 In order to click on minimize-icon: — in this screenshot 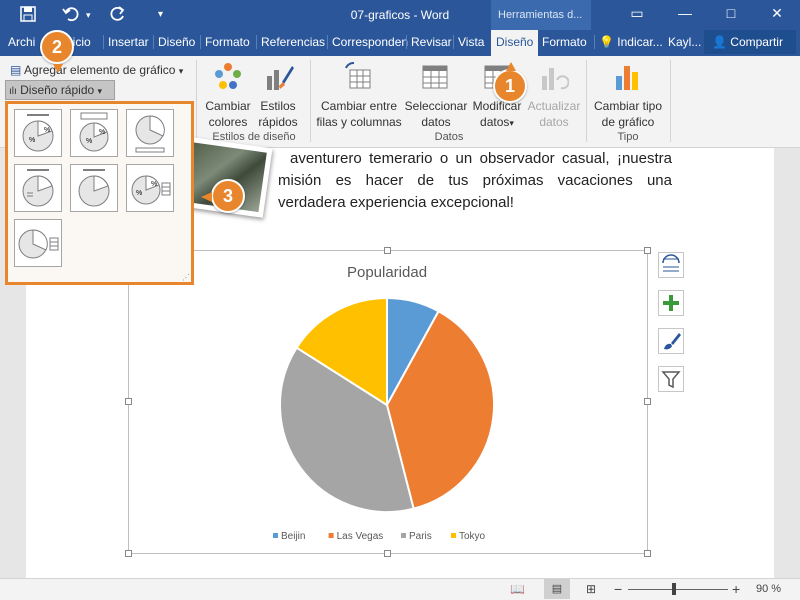, I will do `click(685, 13)`.